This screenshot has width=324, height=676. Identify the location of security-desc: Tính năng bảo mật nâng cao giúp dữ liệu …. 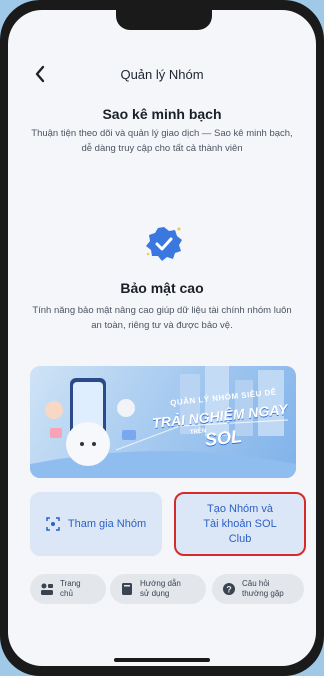
(162, 318).